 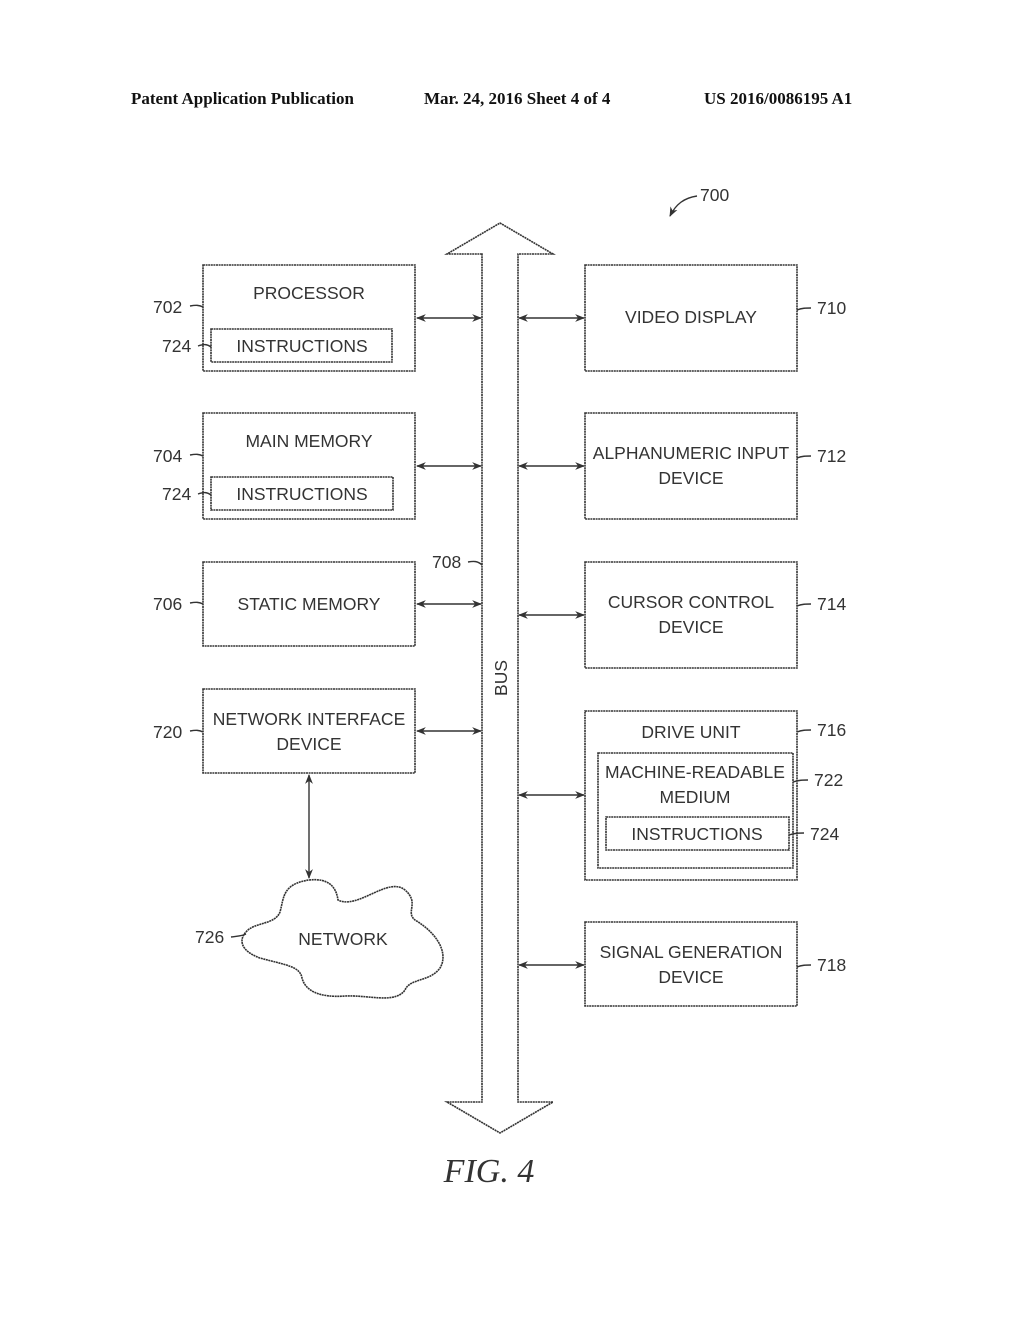 What do you see at coordinates (167, 604) in the screenshot?
I see `static-memory-ref: 706` at bounding box center [167, 604].